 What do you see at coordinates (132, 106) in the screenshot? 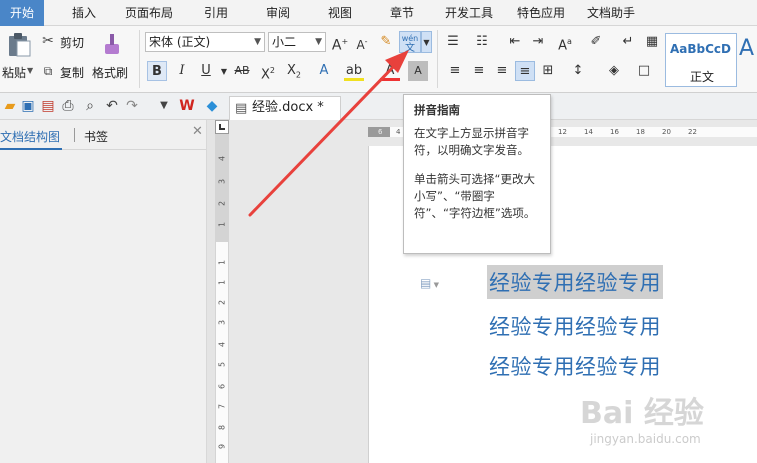
I see `redo-icon: ↷` at bounding box center [132, 106].